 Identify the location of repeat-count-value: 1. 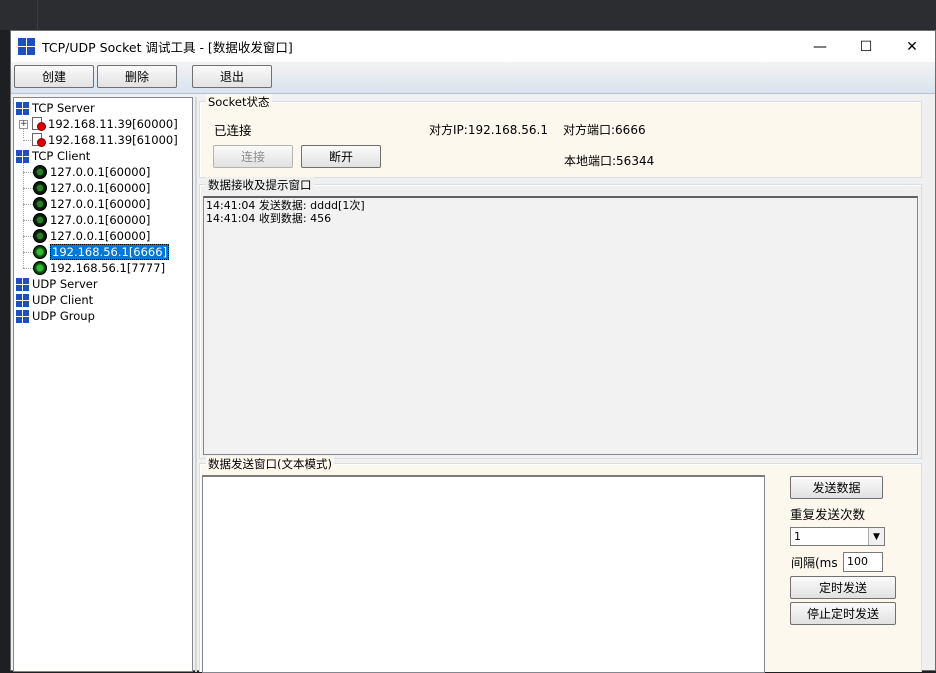
(797, 536).